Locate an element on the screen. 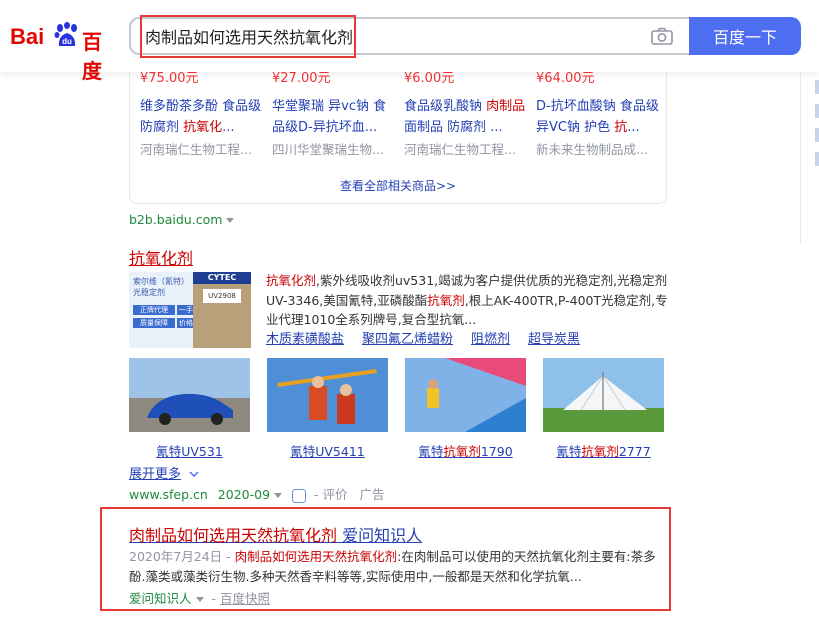 The height and width of the screenshot is (622, 819). highlight-search-query is located at coordinates (248, 36).